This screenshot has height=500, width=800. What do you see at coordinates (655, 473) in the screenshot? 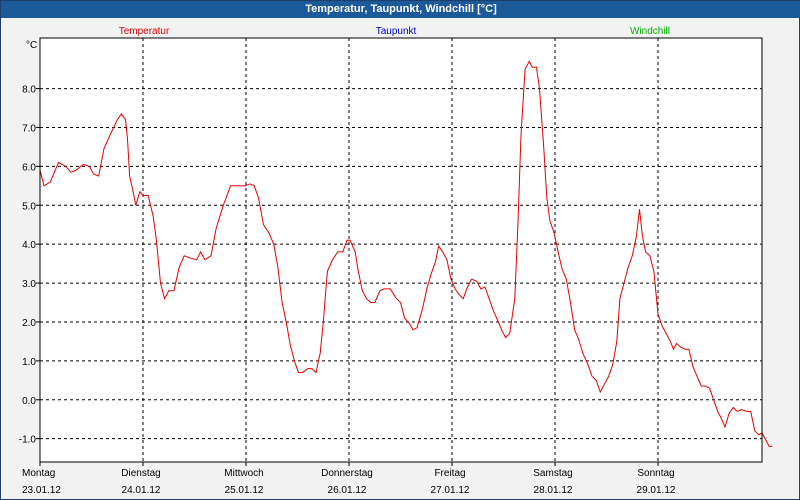
I see `x-tick-weekday: Sonntag` at bounding box center [655, 473].